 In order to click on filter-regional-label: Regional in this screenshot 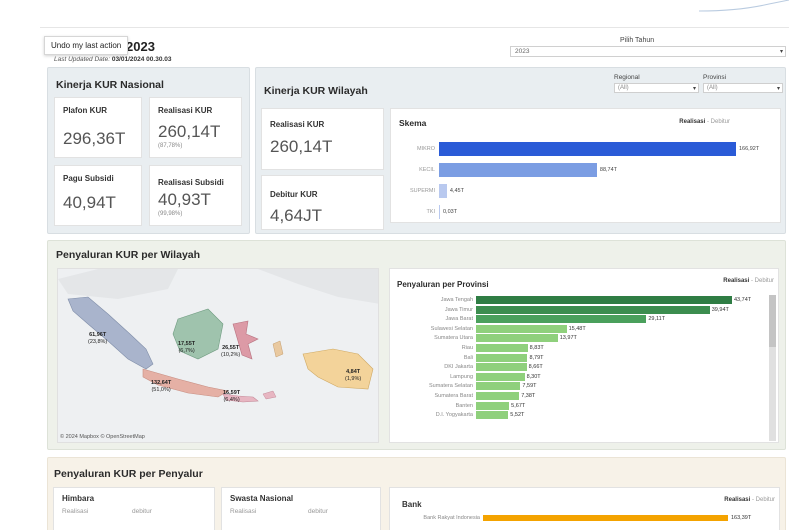, I will do `click(627, 77)`.